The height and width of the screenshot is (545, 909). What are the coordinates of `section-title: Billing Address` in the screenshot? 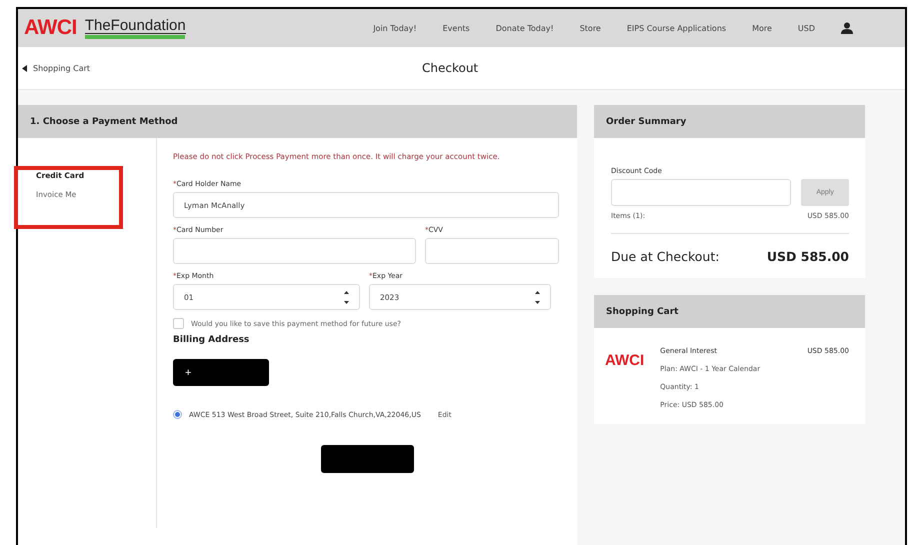 It's located at (211, 340).